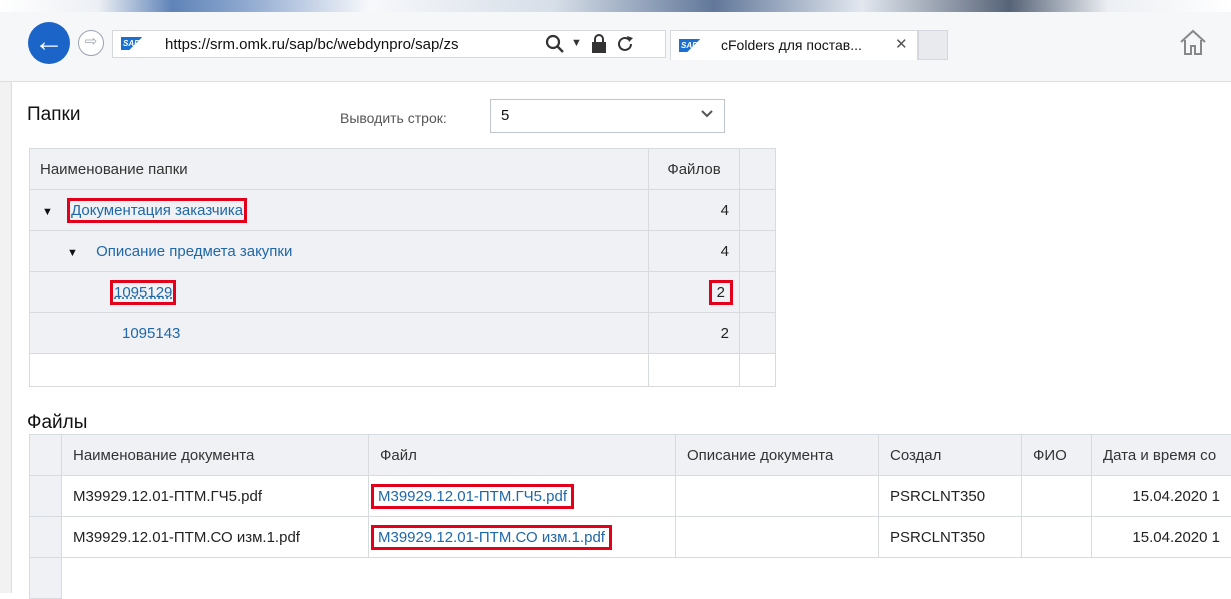 The image size is (1231, 599). Describe the element at coordinates (555, 46) in the screenshot. I see `search-icon` at that location.